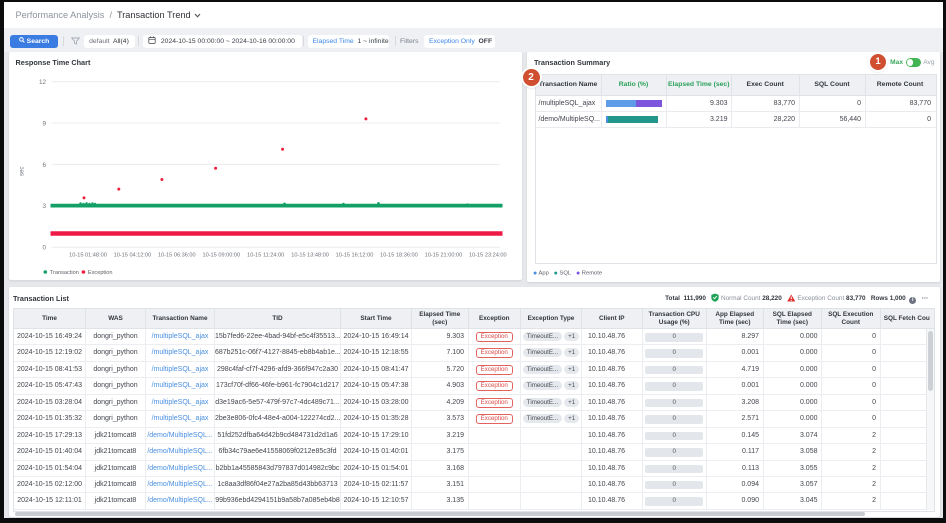 Image resolution: width=946 pixels, height=523 pixels. What do you see at coordinates (44, 206) in the screenshot?
I see `svg-text: 3` at bounding box center [44, 206].